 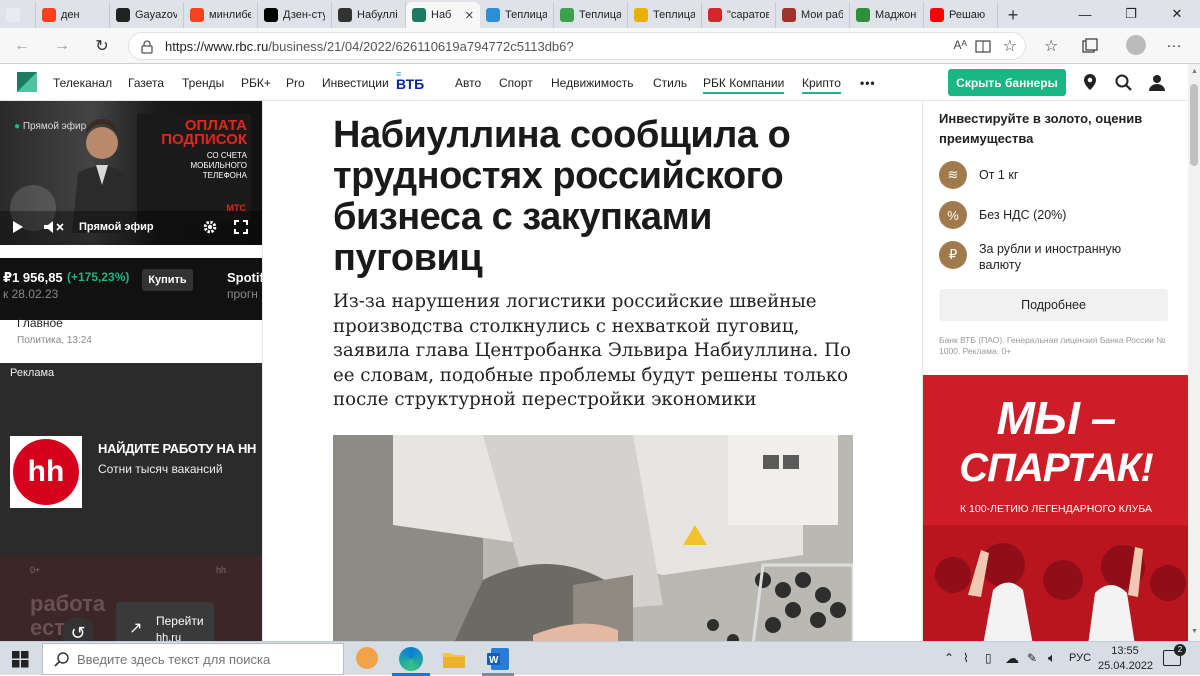 I want to click on refresh-icon: ↻, so click(x=102, y=46).